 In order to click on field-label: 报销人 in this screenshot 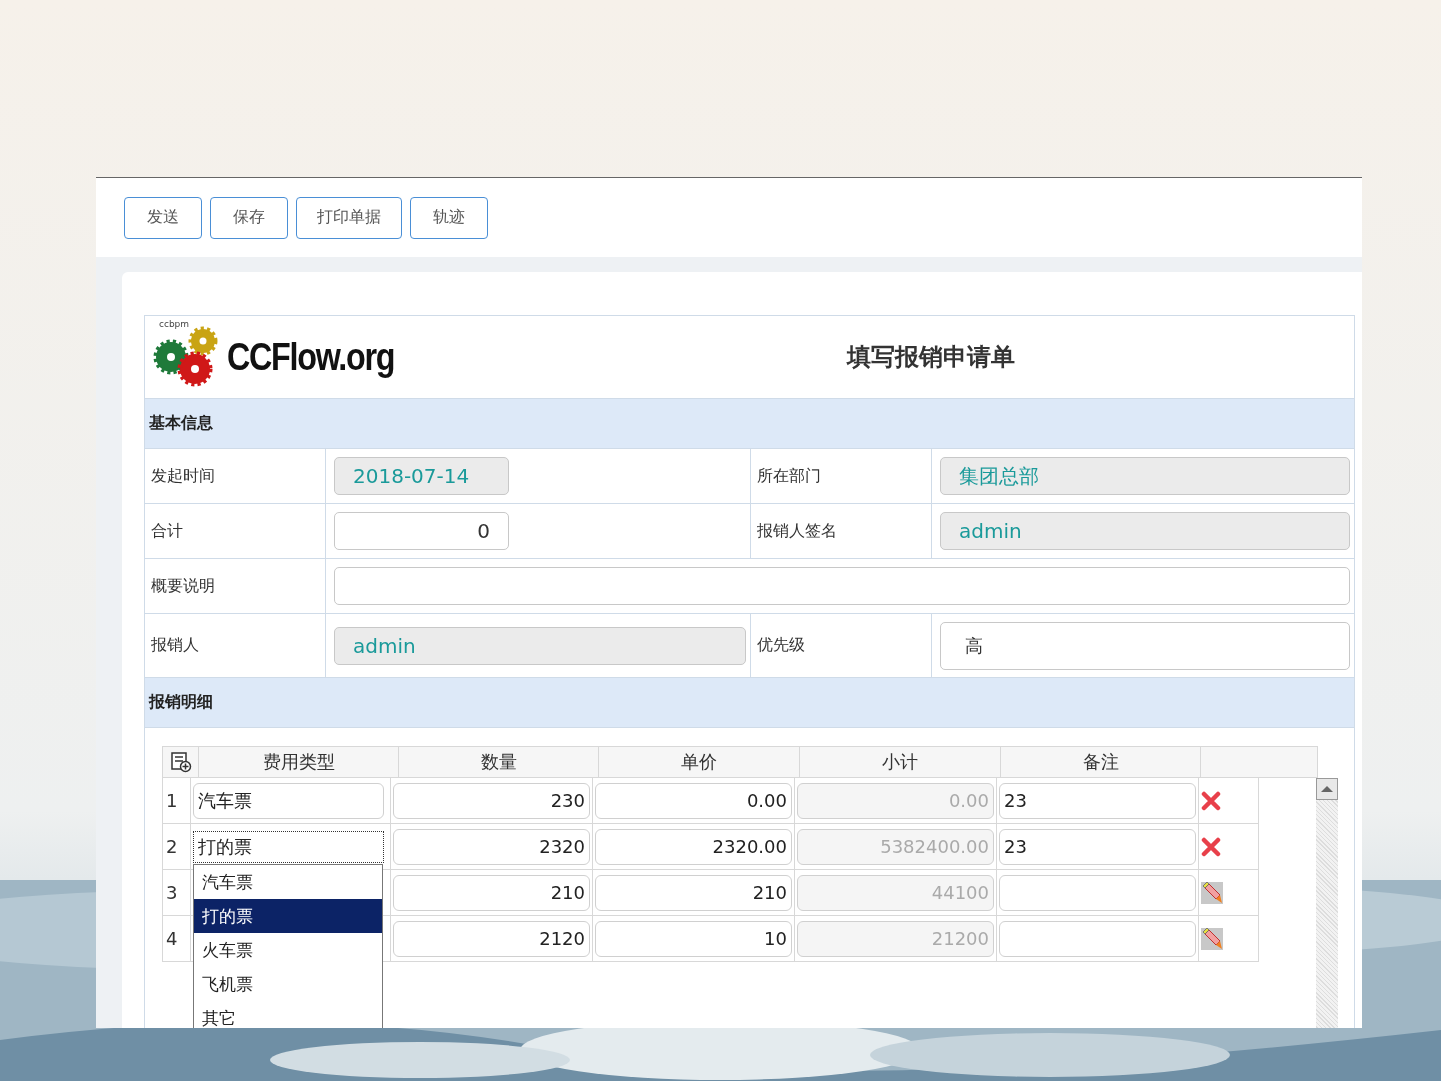, I will do `click(175, 645)`.